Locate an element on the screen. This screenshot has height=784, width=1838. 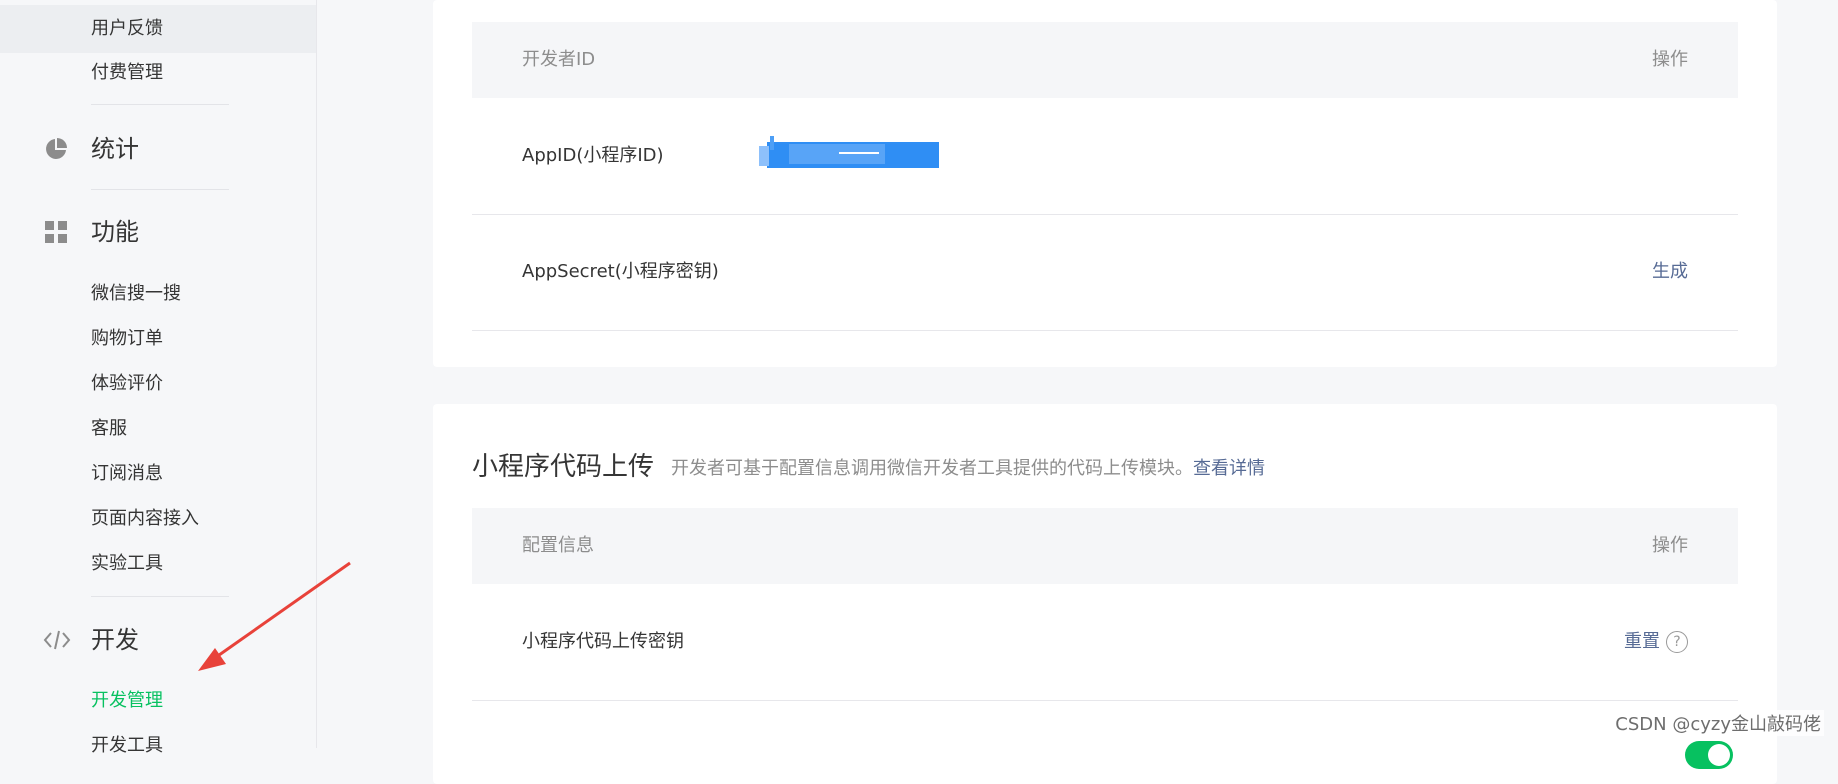
sidebar-section-stats: 统计 is located at coordinates (158, 149).